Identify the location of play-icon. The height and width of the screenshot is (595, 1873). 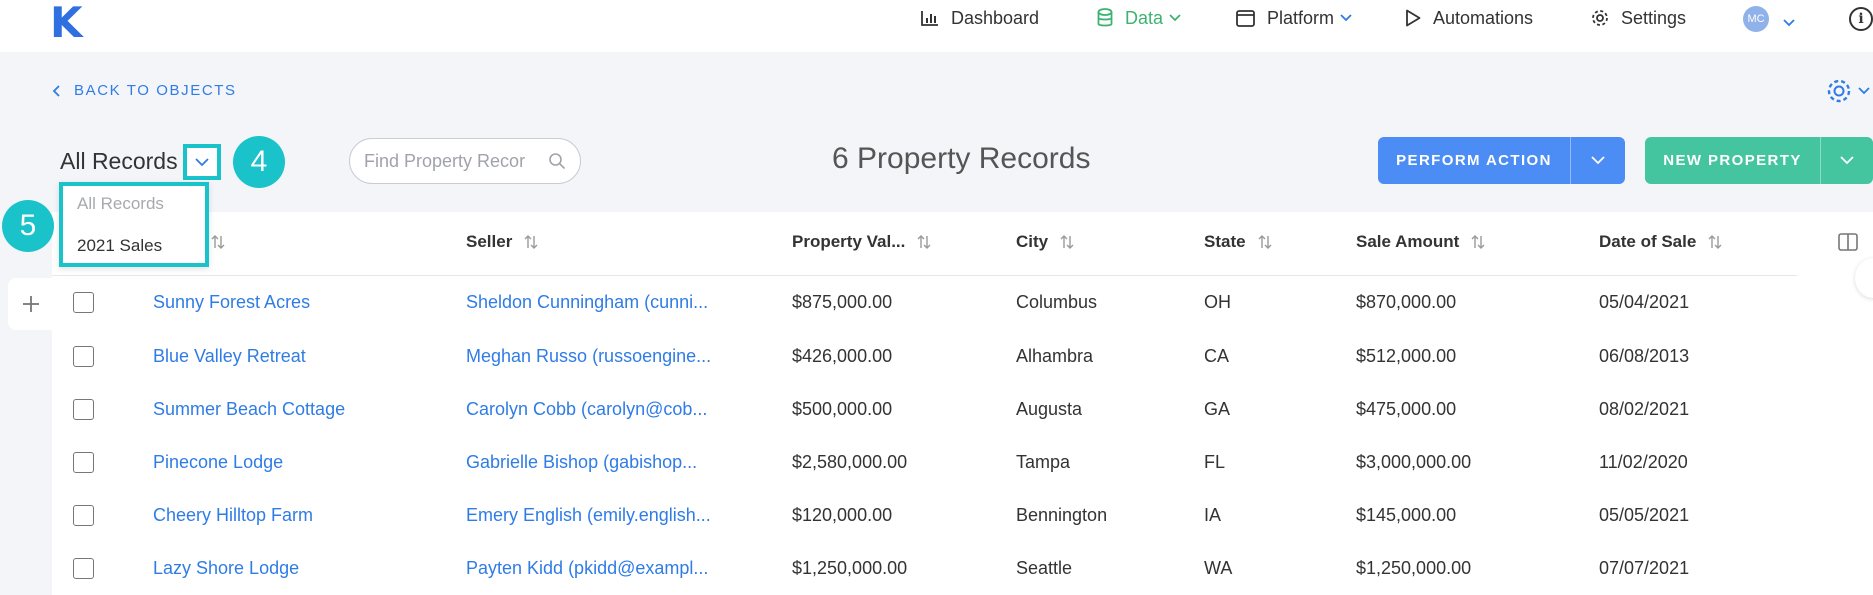
(1413, 18).